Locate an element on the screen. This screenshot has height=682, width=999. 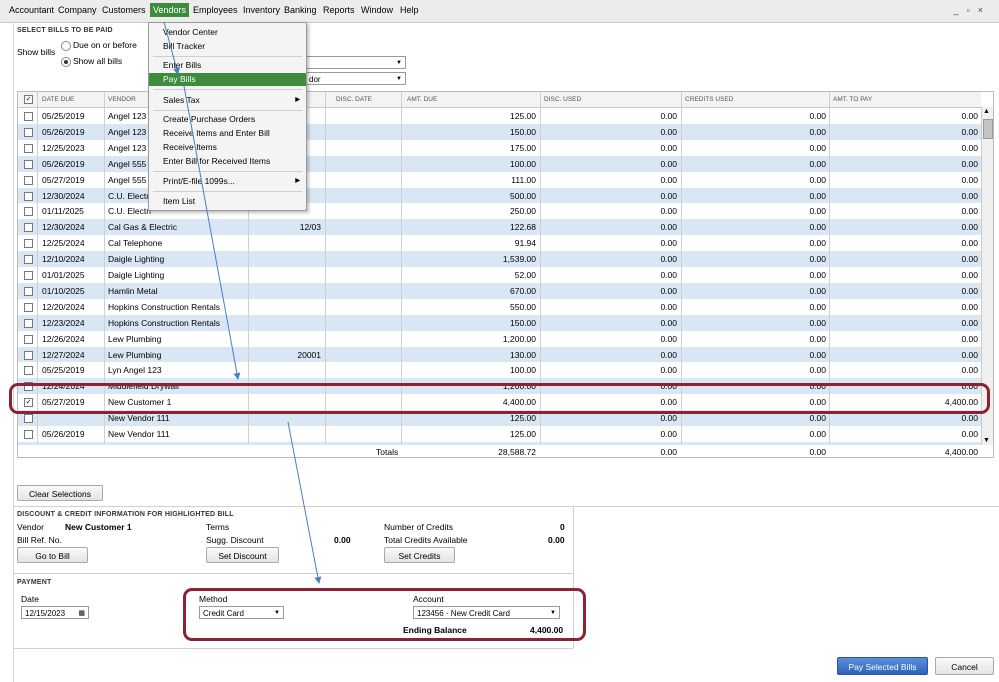
arrow-row-to-payment is located at coordinates (304, 502).